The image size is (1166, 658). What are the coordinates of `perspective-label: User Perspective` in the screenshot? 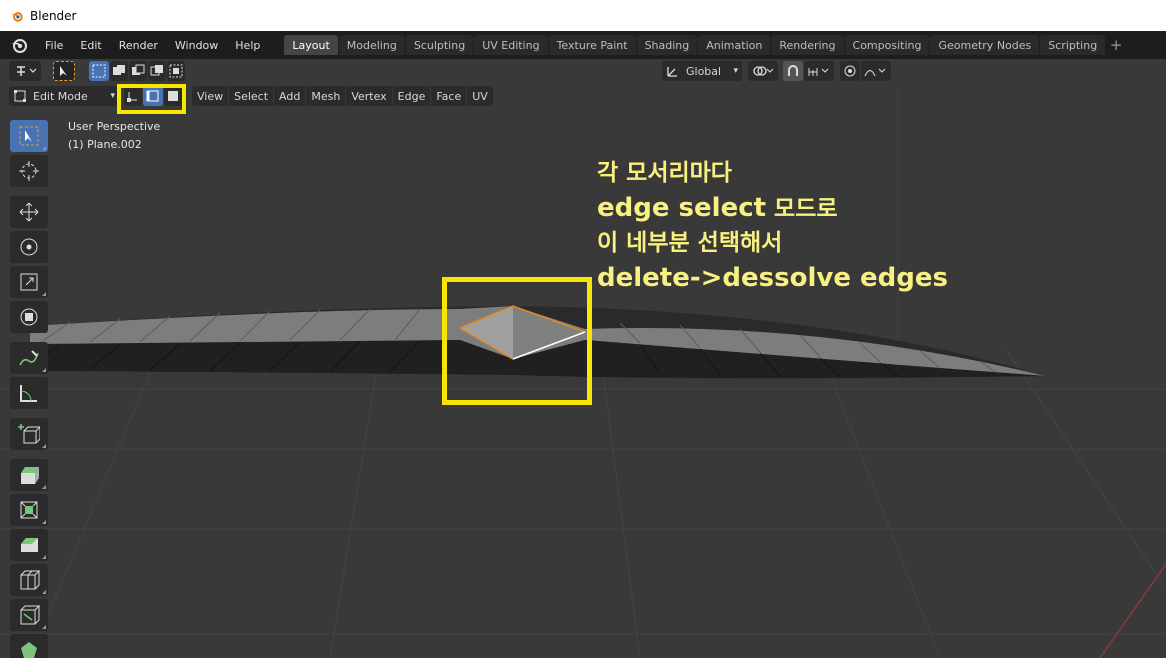 It's located at (114, 126).